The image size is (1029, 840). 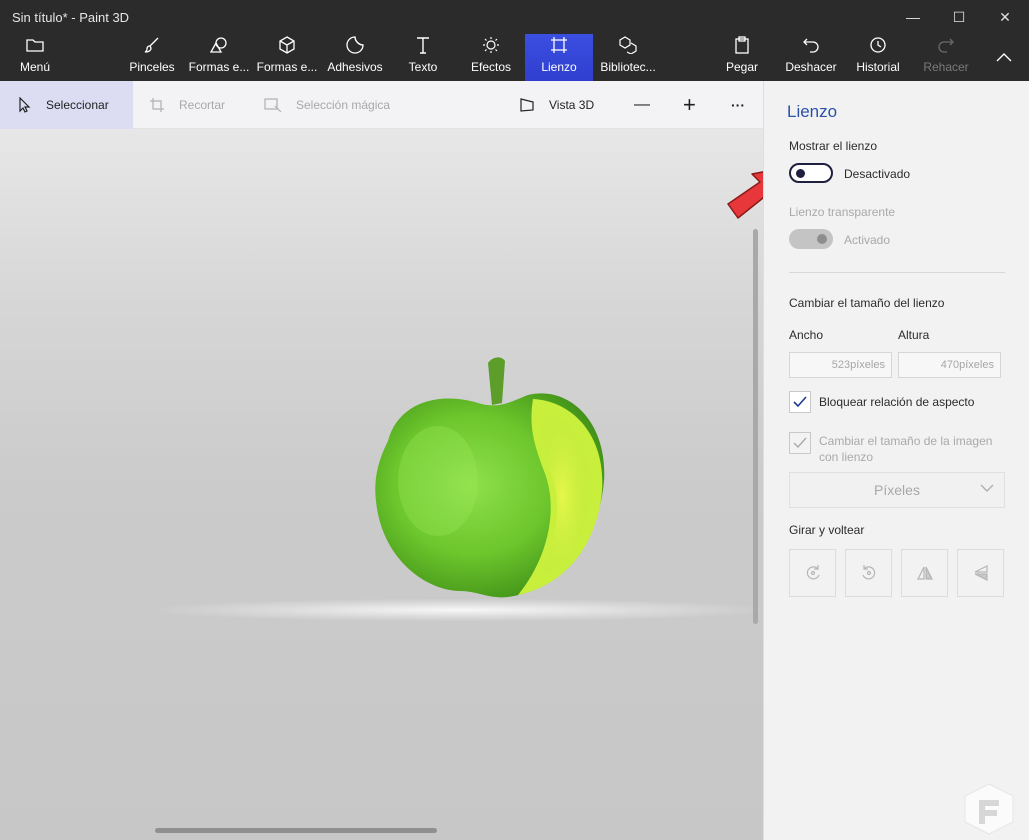 I want to click on vertical-scrollbar, so click(x=755, y=426).